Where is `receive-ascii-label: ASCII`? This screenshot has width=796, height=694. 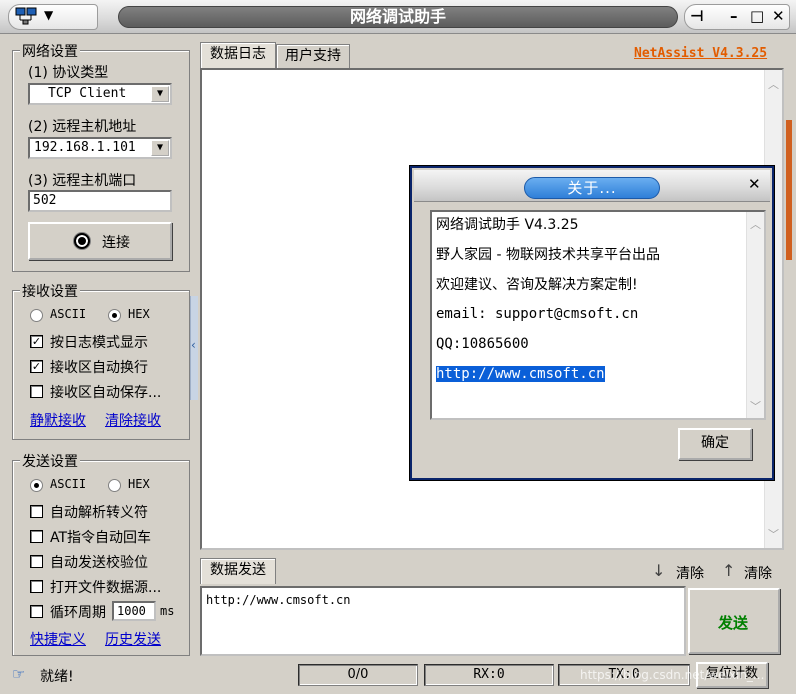 receive-ascii-label: ASCII is located at coordinates (68, 314).